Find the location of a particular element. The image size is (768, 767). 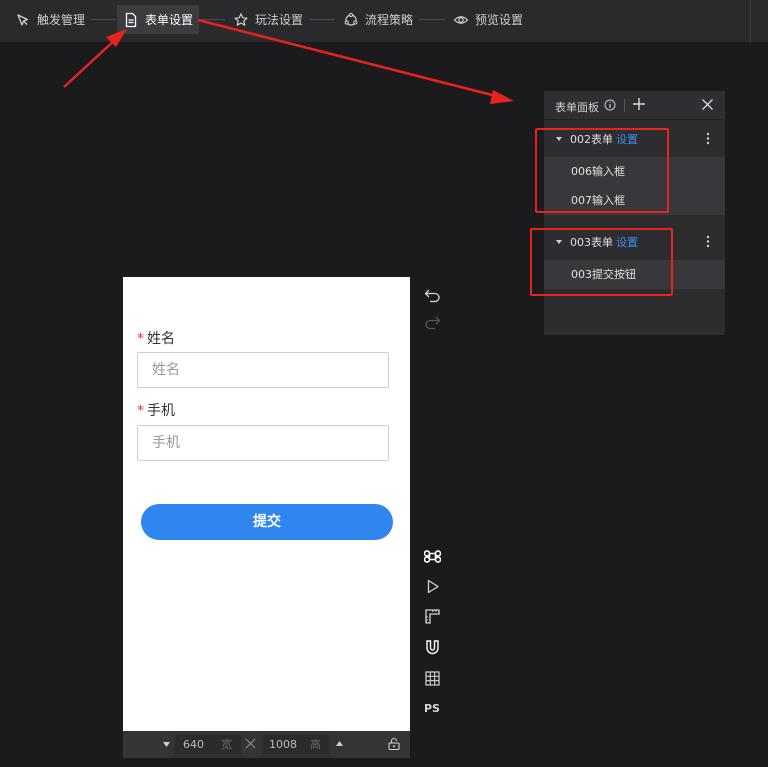

cursor-click-icon is located at coordinates (23, 19).